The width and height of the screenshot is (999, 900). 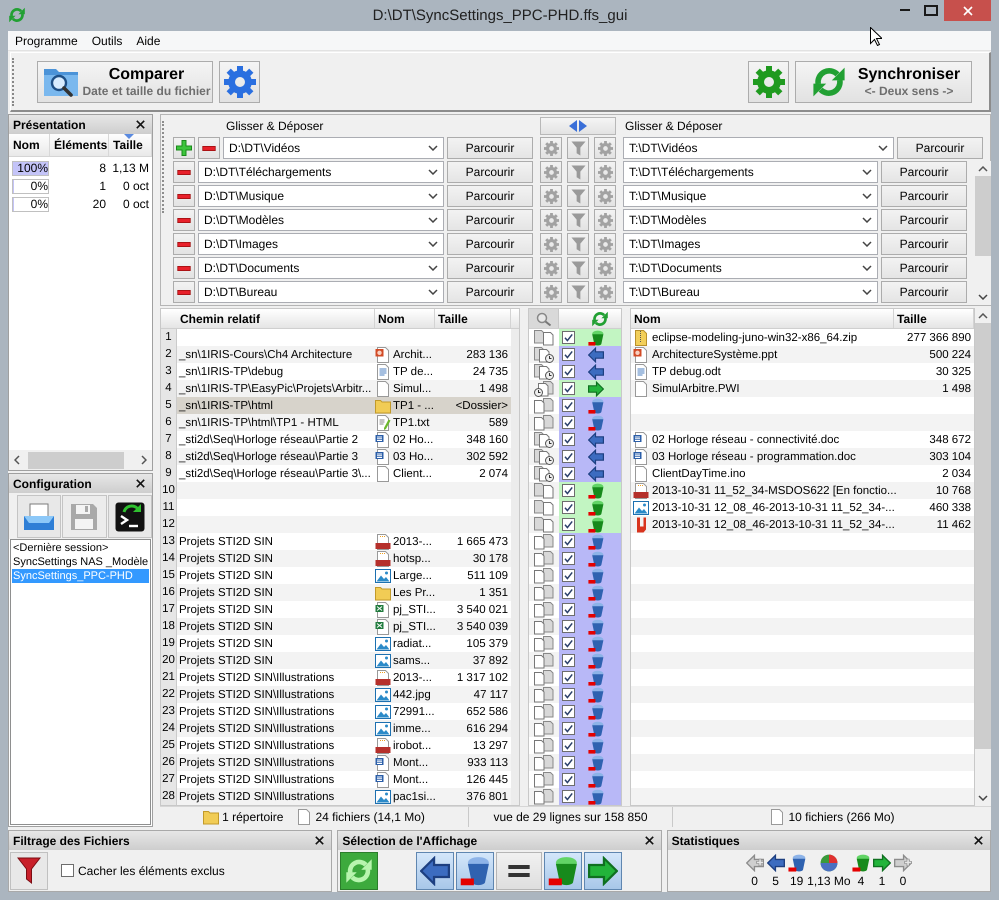 What do you see at coordinates (750, 292) in the screenshot?
I see `folder-path-combobox: T:\DT\Bureau` at bounding box center [750, 292].